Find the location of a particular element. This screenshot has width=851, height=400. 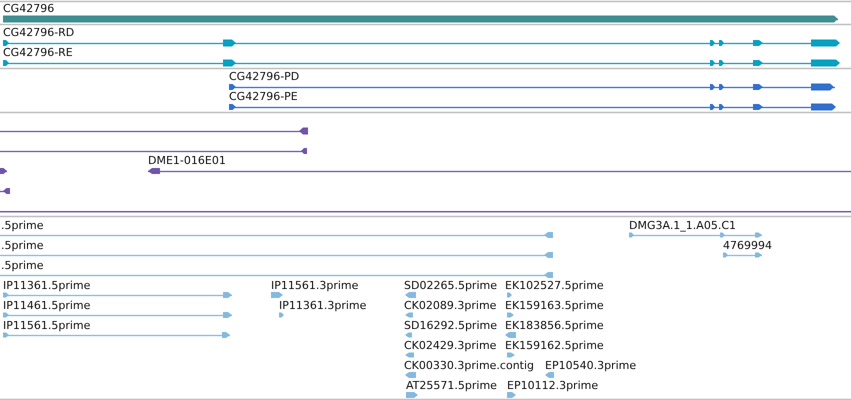

feature-label: DMG3A.1_1.A05.C1 is located at coordinates (682, 225).